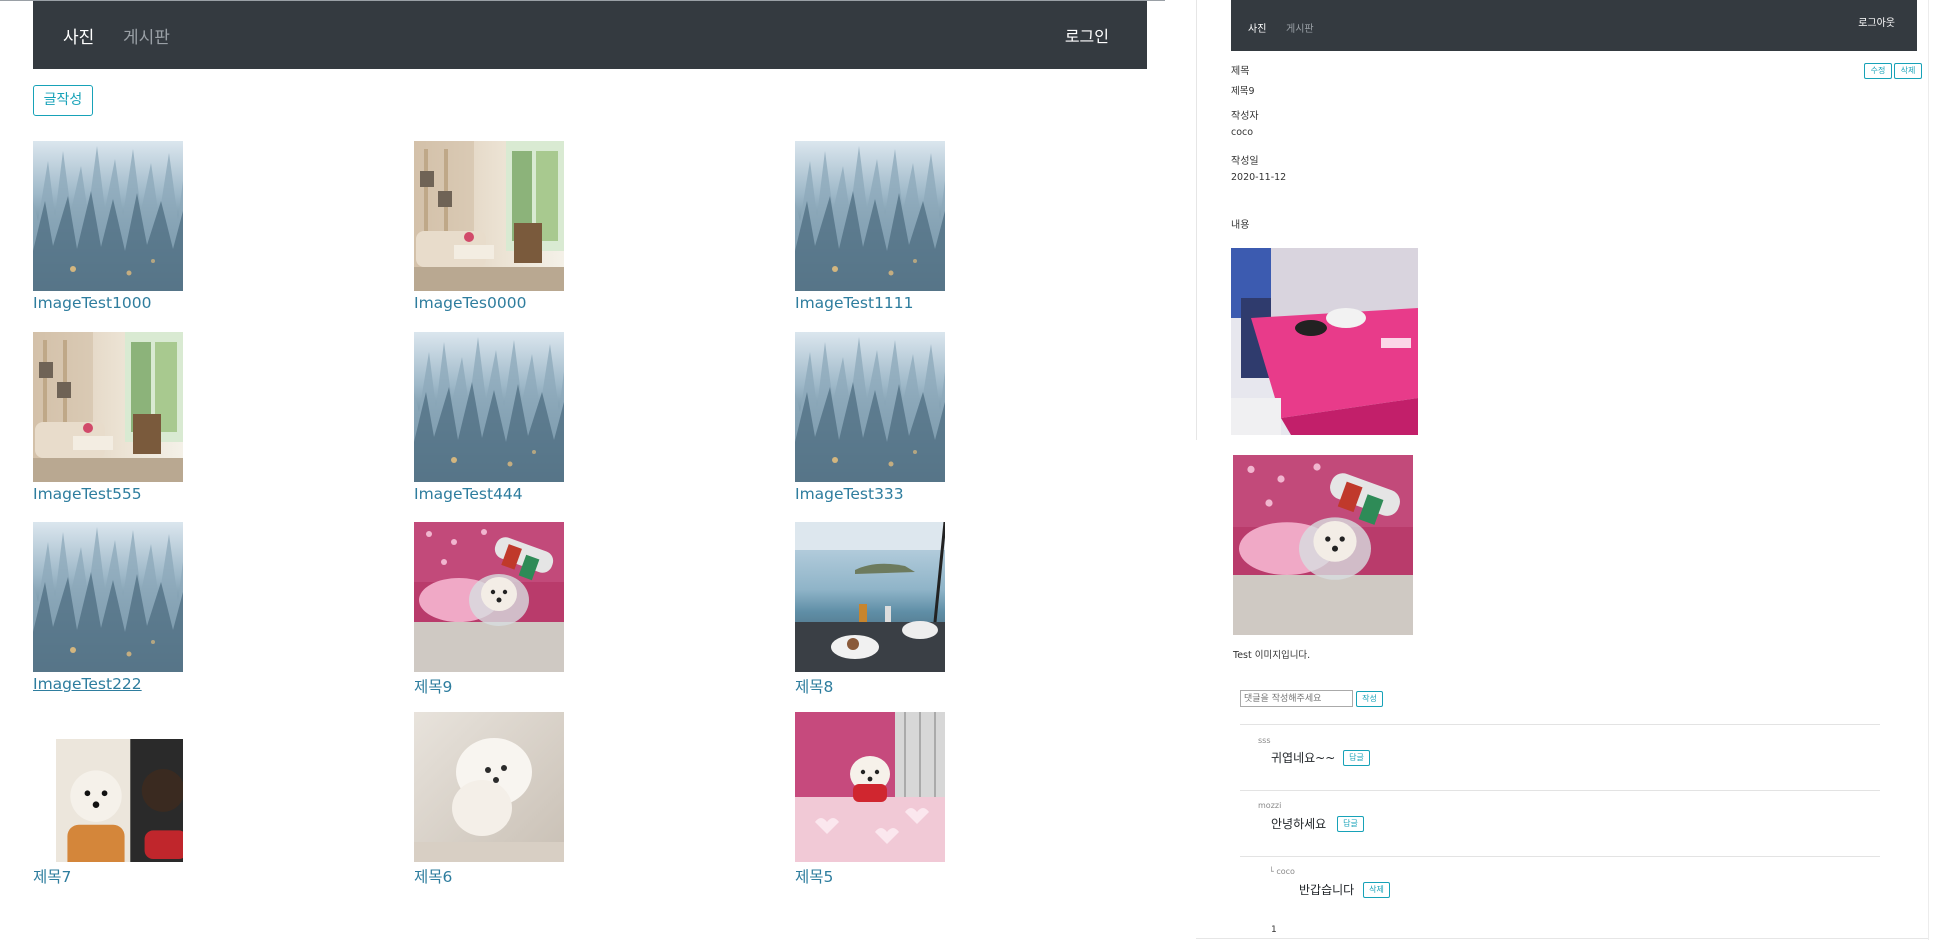  What do you see at coordinates (87, 494) in the screenshot?
I see `card-title-link: ImageTest555` at bounding box center [87, 494].